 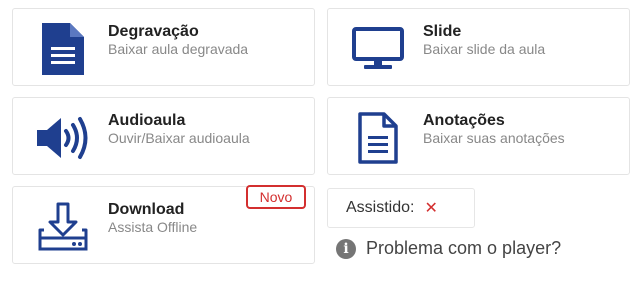 I want to click on audioaula-card: Audioaula Ouvir/Baixar audioaula, so click(x=163, y=136).